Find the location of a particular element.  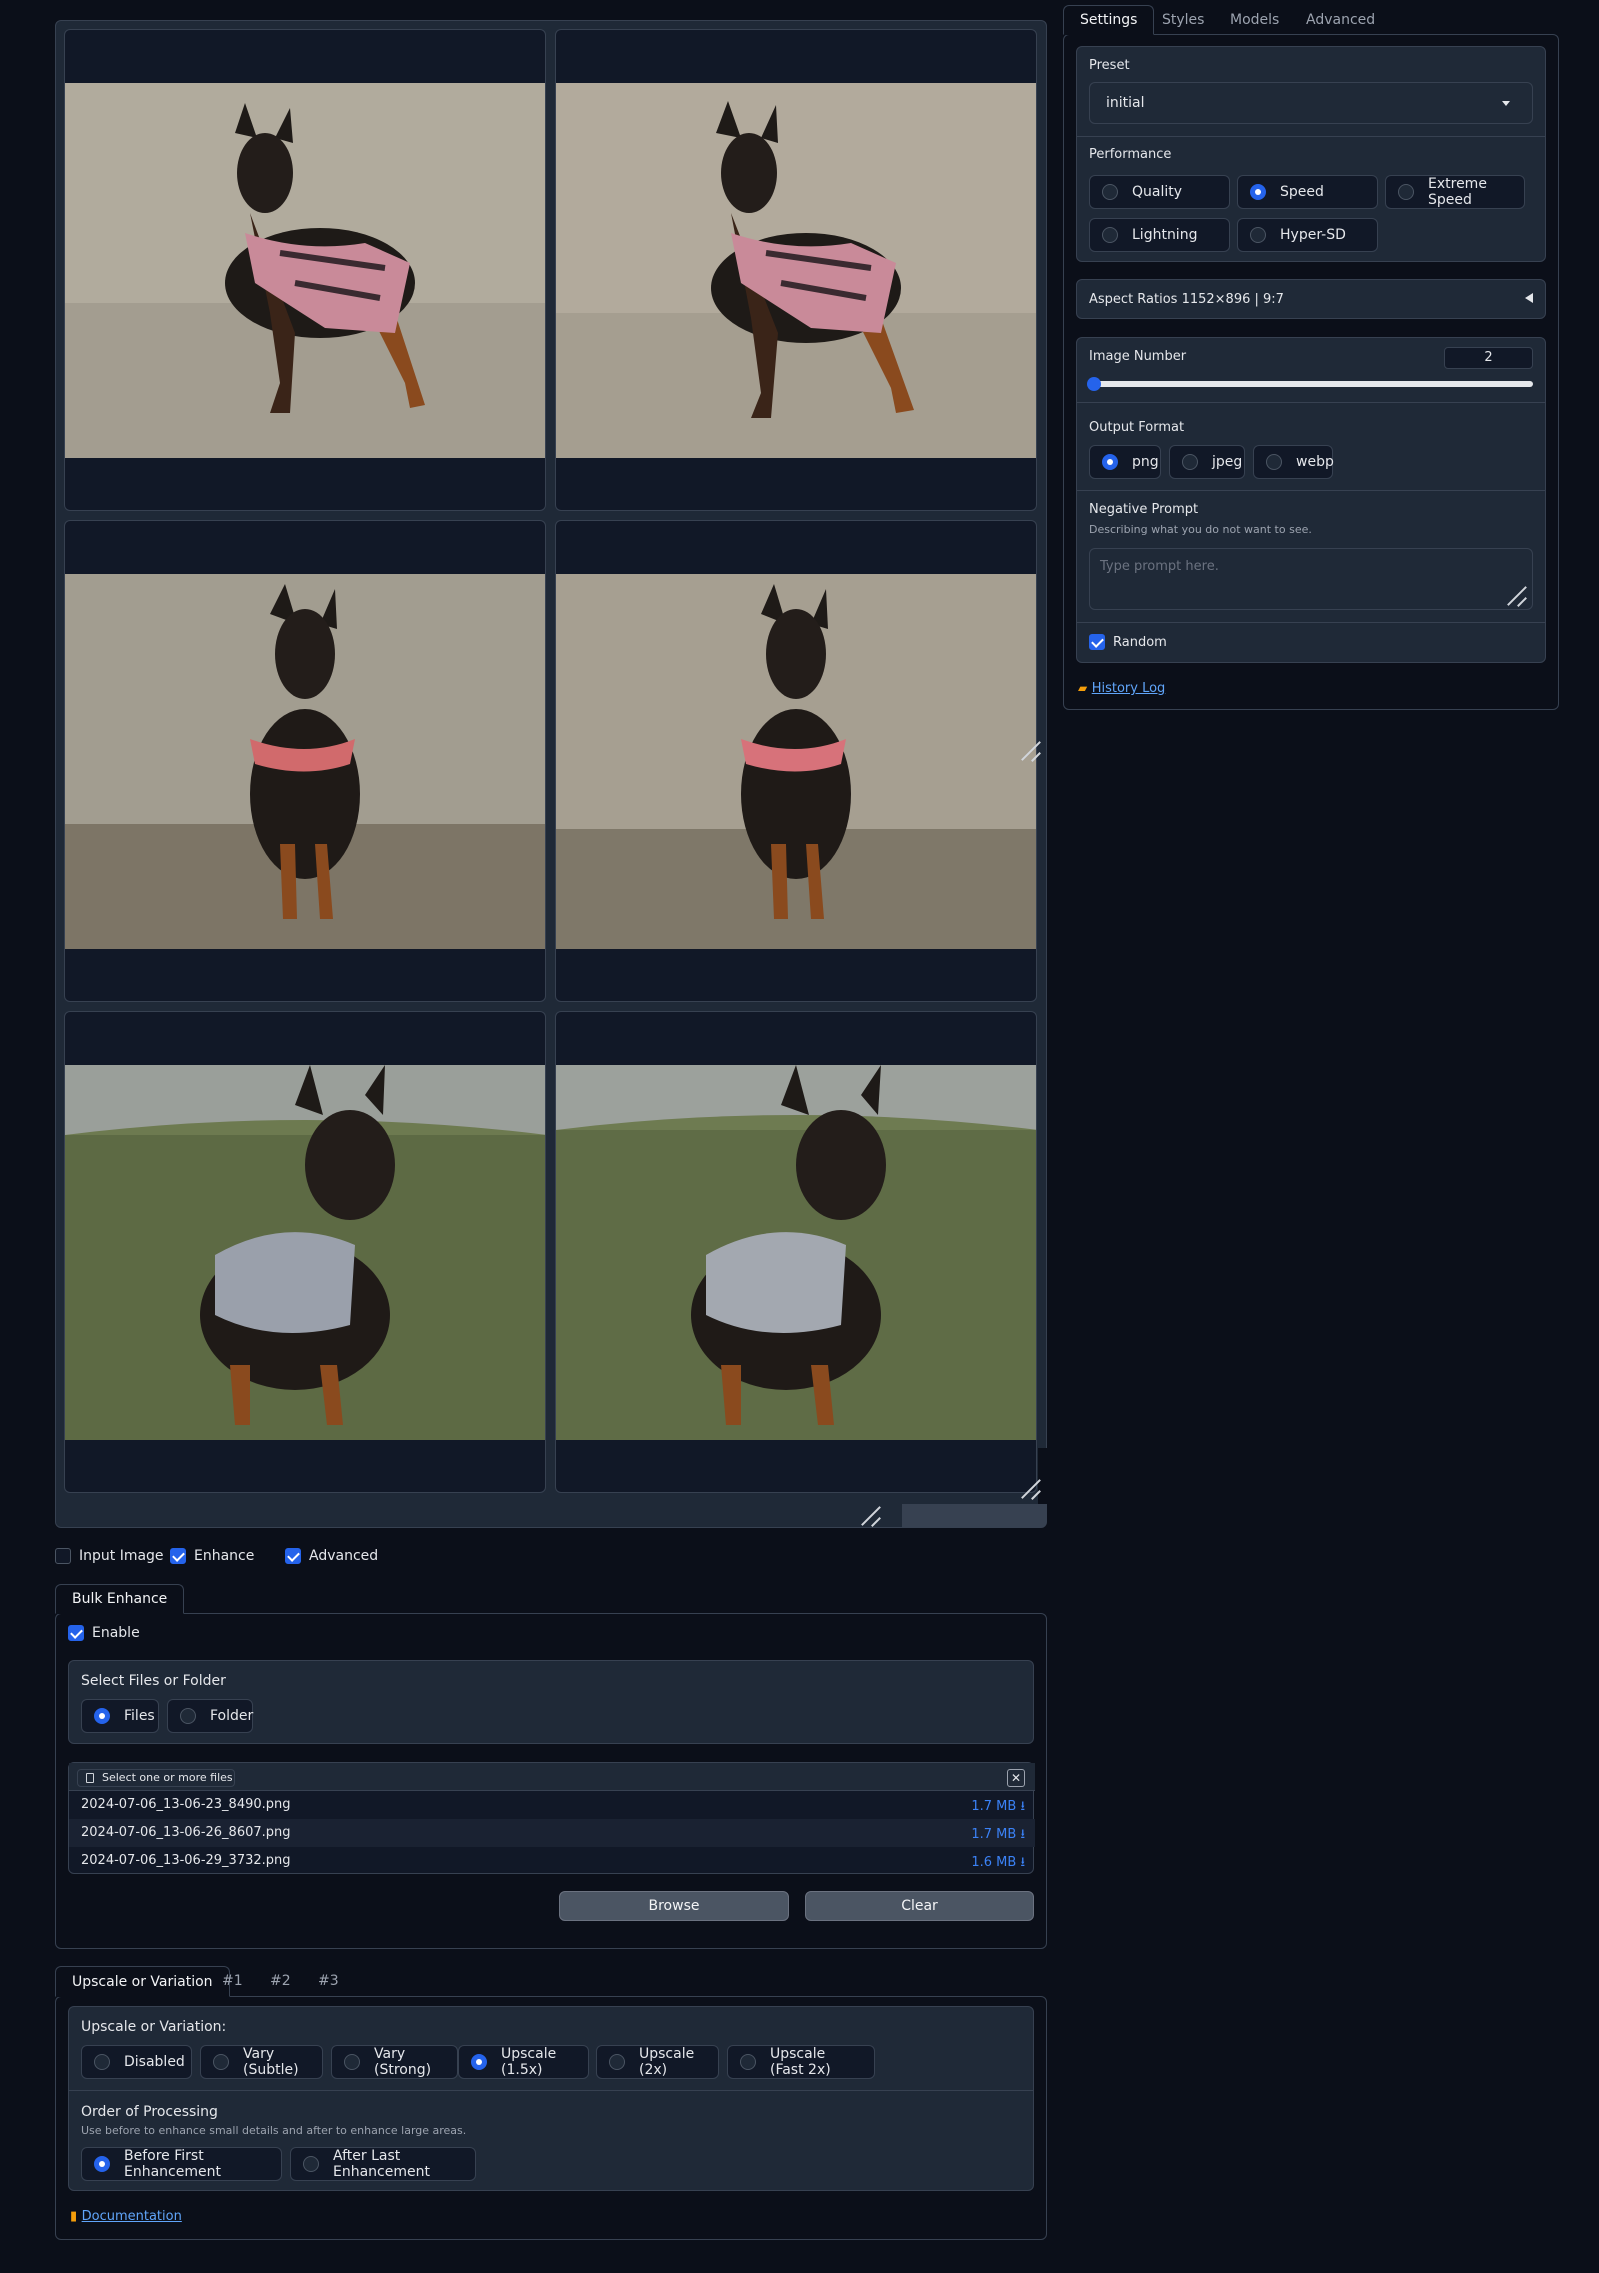

select-files-block: Select Files or Folder Files Folder is located at coordinates (551, 1702).